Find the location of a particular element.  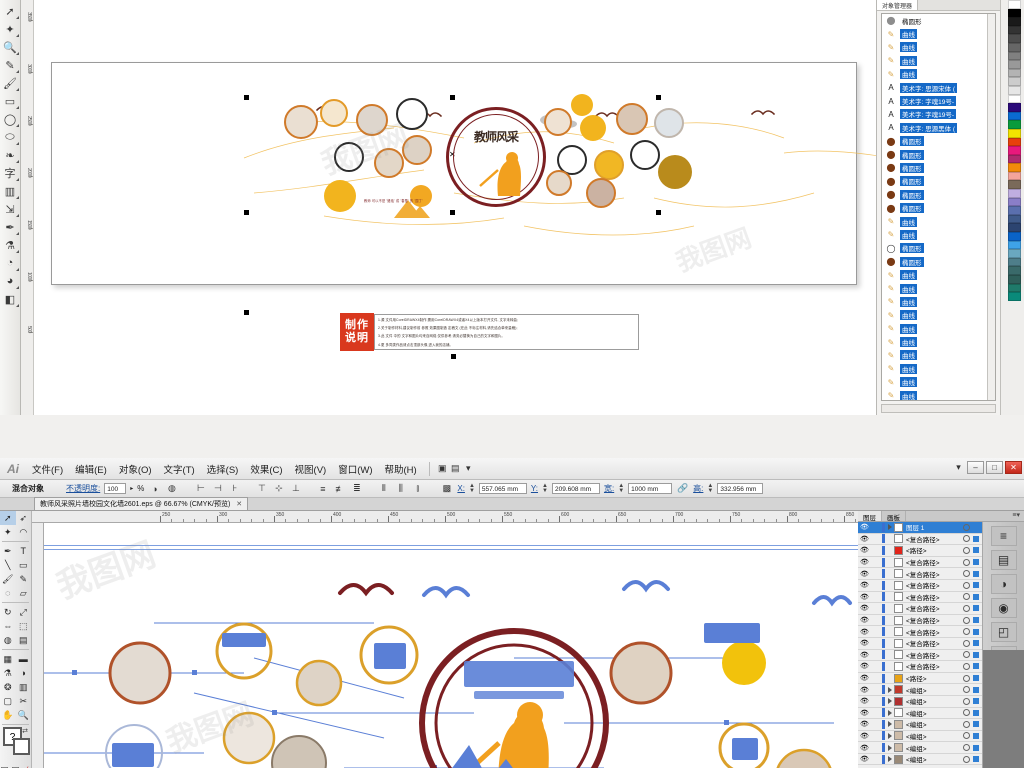

distribute-left-icon: ⦀ is located at coordinates (383, 488).